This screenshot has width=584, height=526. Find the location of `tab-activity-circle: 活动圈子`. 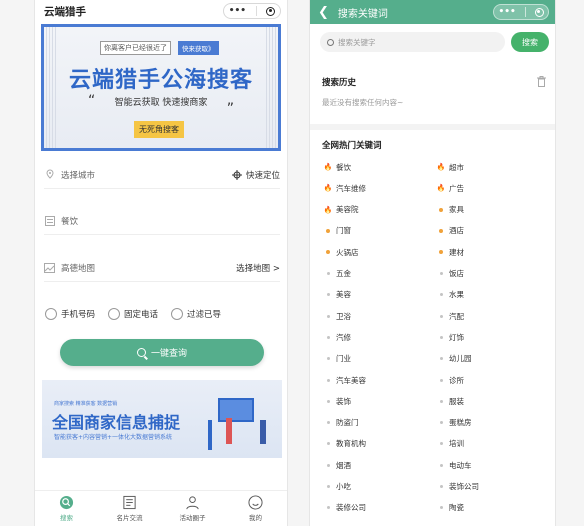

tab-activity-circle: 活动圈子 is located at coordinates (192, 508).